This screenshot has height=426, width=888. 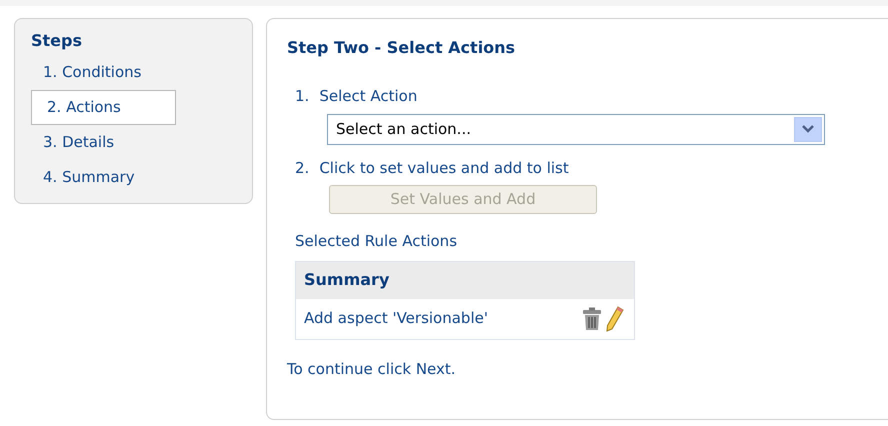 What do you see at coordinates (615, 319) in the screenshot?
I see `pencil-icon` at bounding box center [615, 319].